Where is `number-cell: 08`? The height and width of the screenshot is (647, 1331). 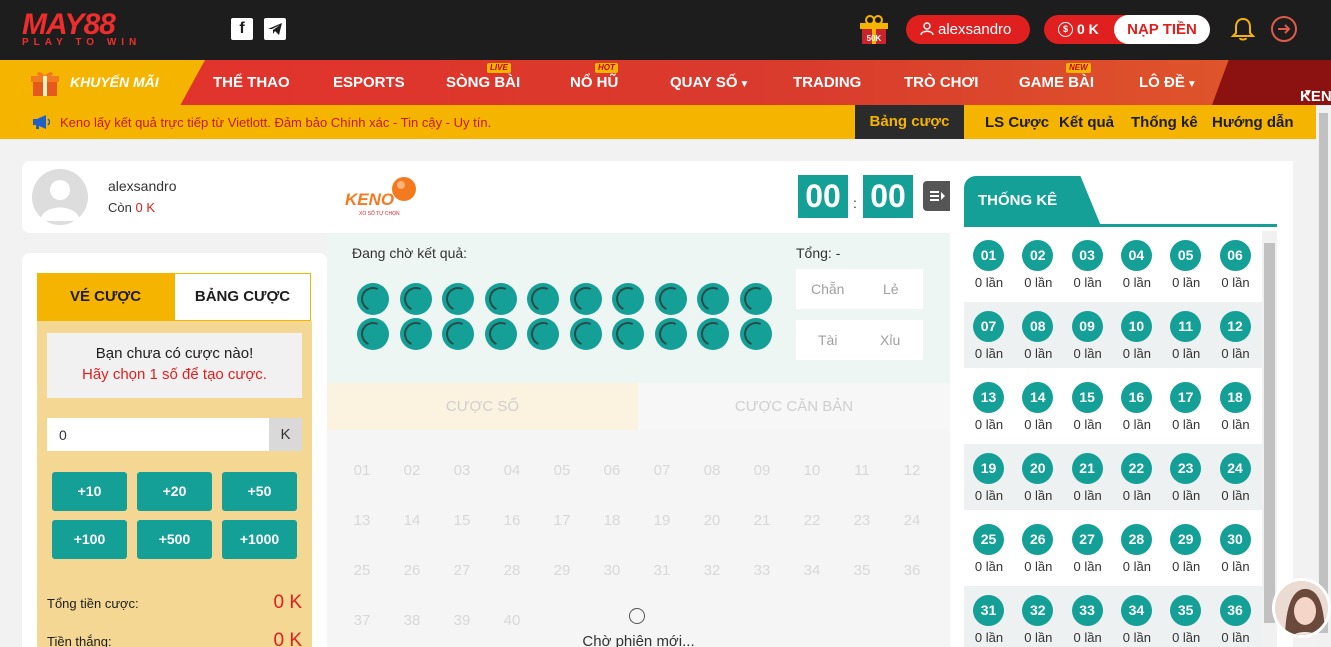 number-cell: 08 is located at coordinates (712, 470).